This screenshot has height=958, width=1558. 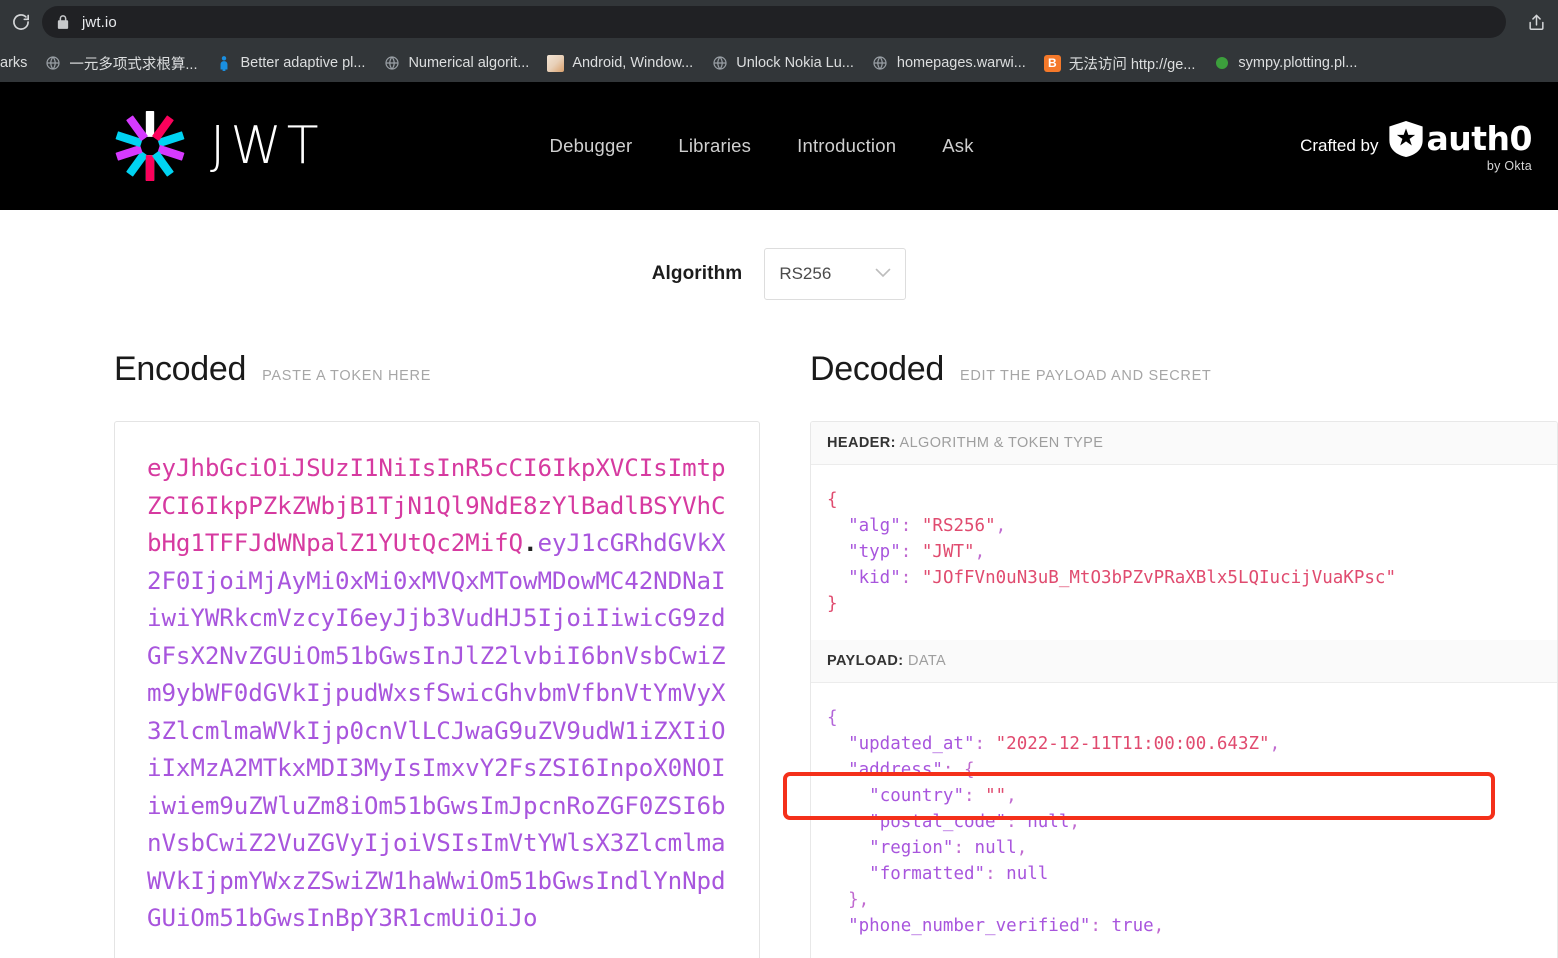 What do you see at coordinates (21, 22) in the screenshot?
I see `reload-icon` at bounding box center [21, 22].